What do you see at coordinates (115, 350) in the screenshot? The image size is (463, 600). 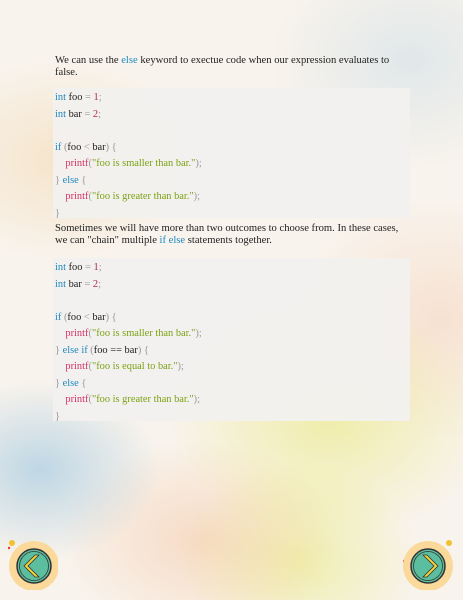 I see `code-token-id: foo == bar` at bounding box center [115, 350].